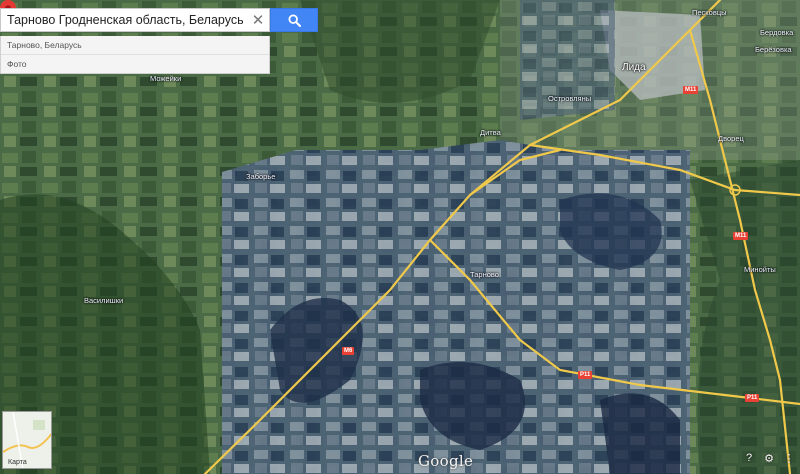 This screenshot has height=474, width=800. Describe the element at coordinates (709, 12) in the screenshot. I see `map-label-peskovtsy: Песковцы` at that location.